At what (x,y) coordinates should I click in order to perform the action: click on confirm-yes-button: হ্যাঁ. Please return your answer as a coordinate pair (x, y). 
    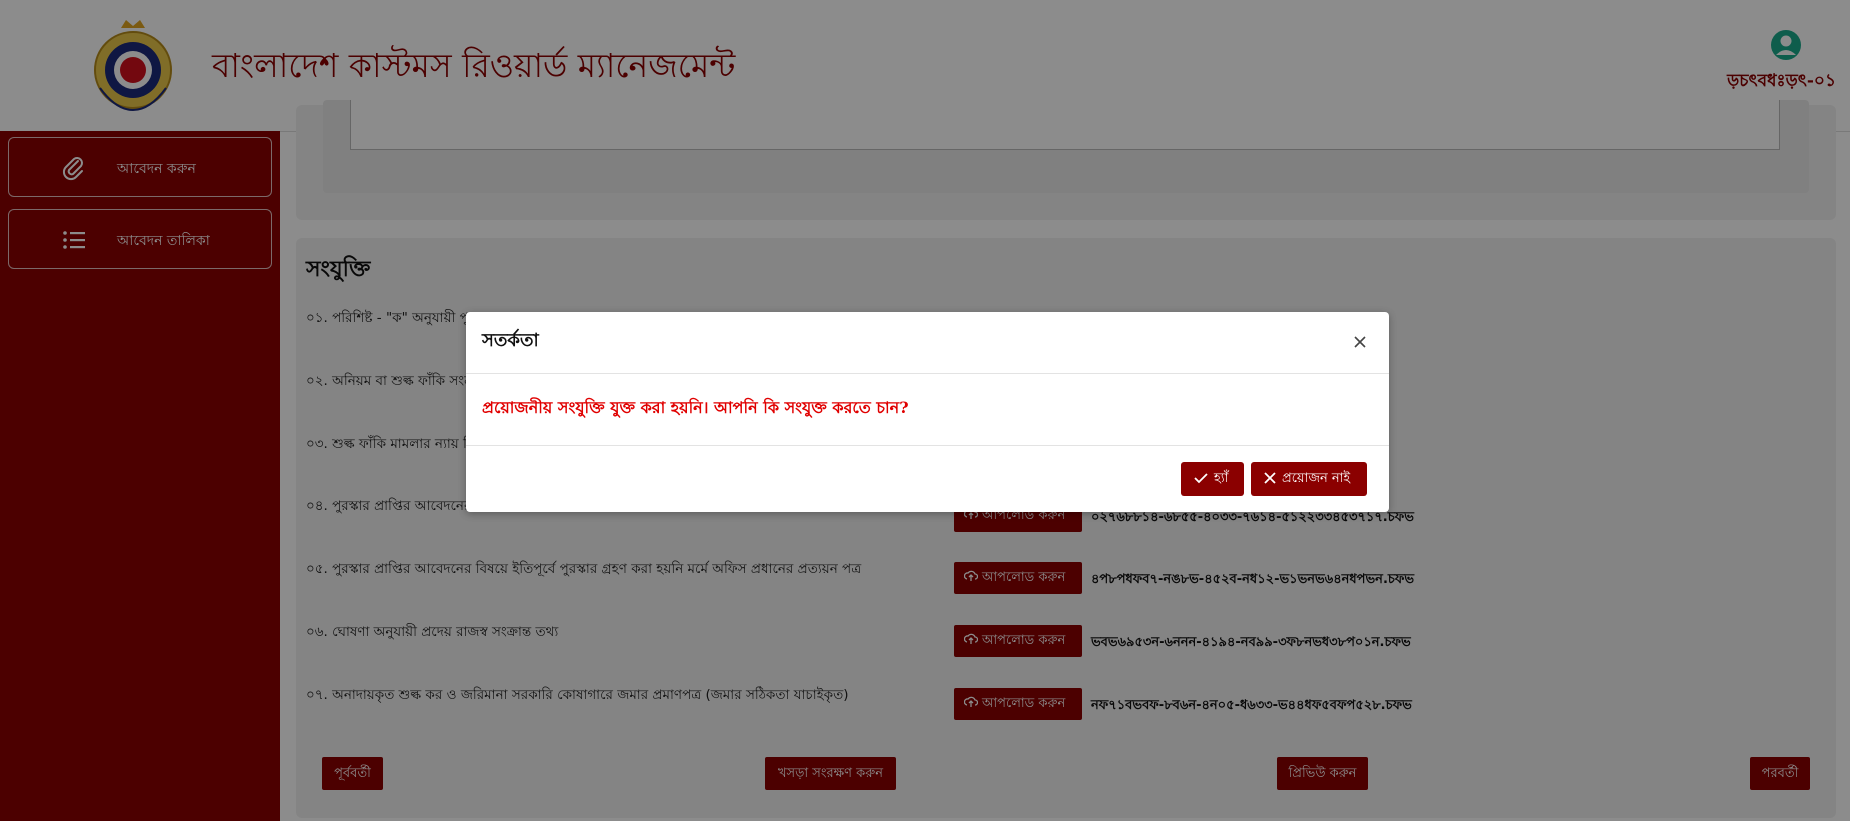
    Looking at the image, I should click on (1212, 479).